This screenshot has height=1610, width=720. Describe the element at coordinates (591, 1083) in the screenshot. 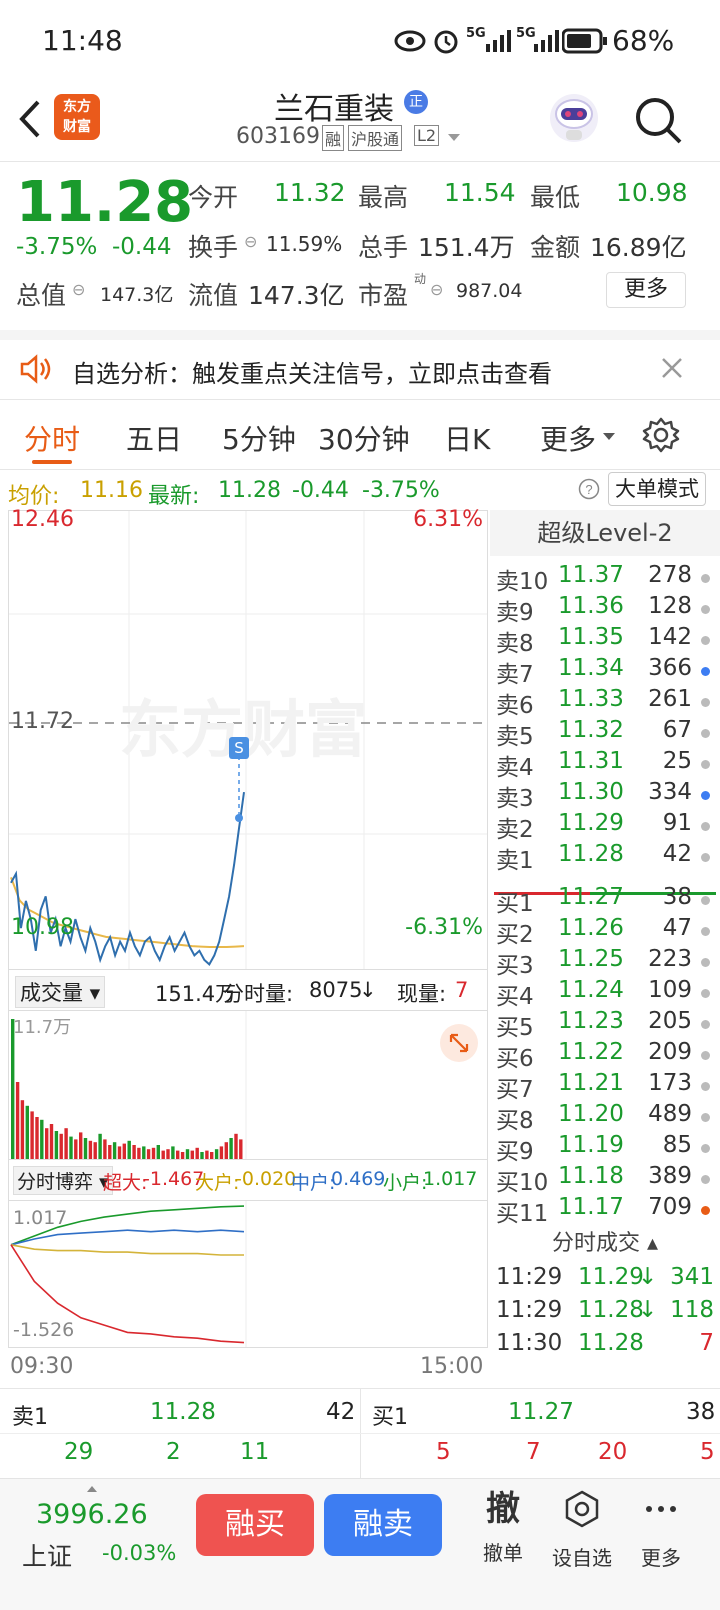

I see `buy-level-price: 11.21` at that location.